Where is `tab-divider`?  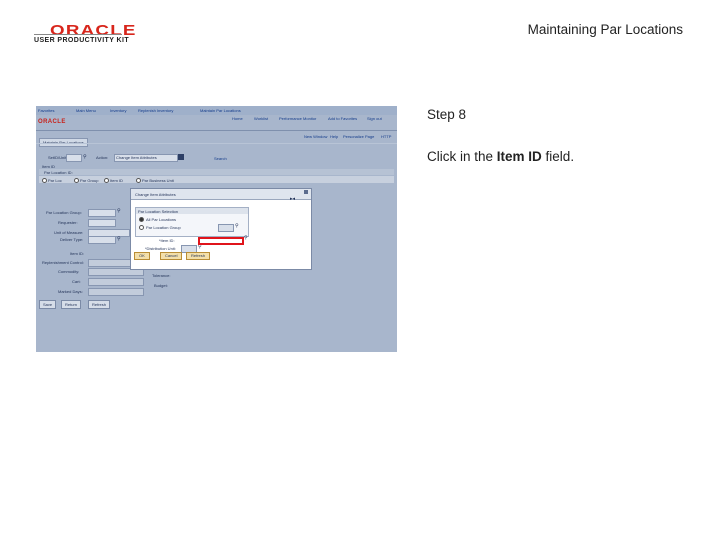
tab-divider is located at coordinates (216, 143).